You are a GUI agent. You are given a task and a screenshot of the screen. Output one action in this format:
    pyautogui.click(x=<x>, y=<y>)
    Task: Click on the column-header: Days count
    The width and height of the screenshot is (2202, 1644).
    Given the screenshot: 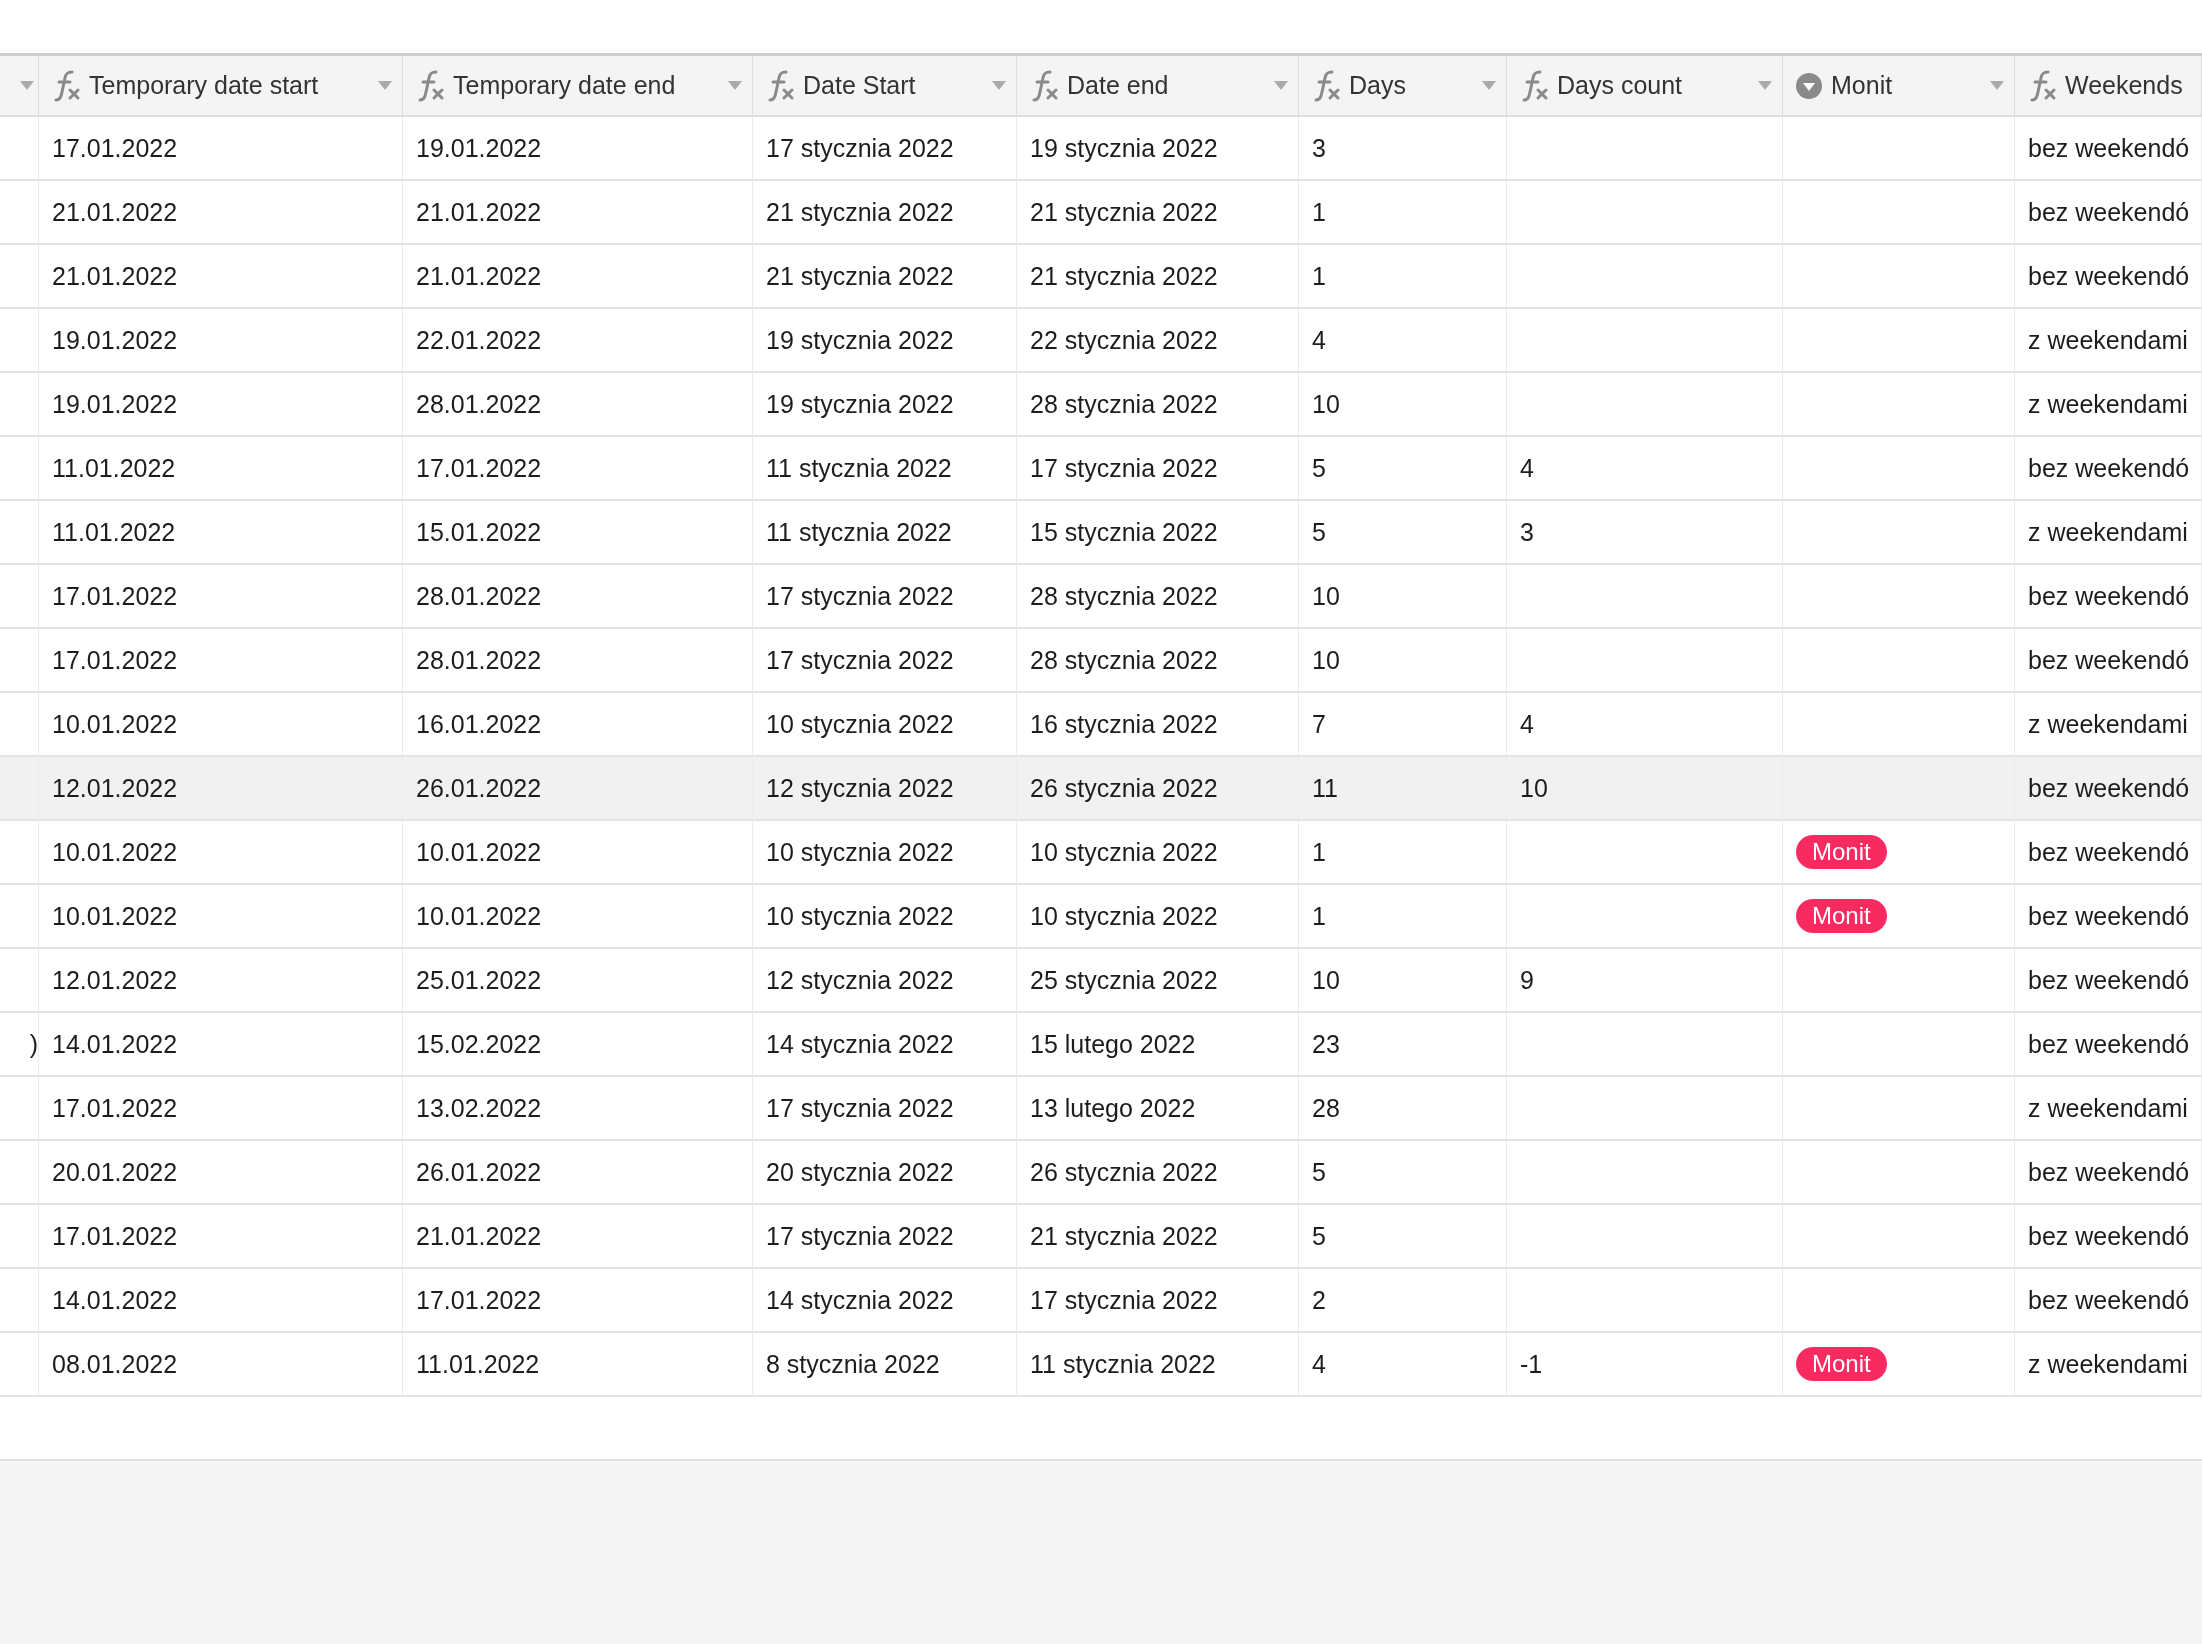 What is the action you would take?
    pyautogui.click(x=1645, y=86)
    